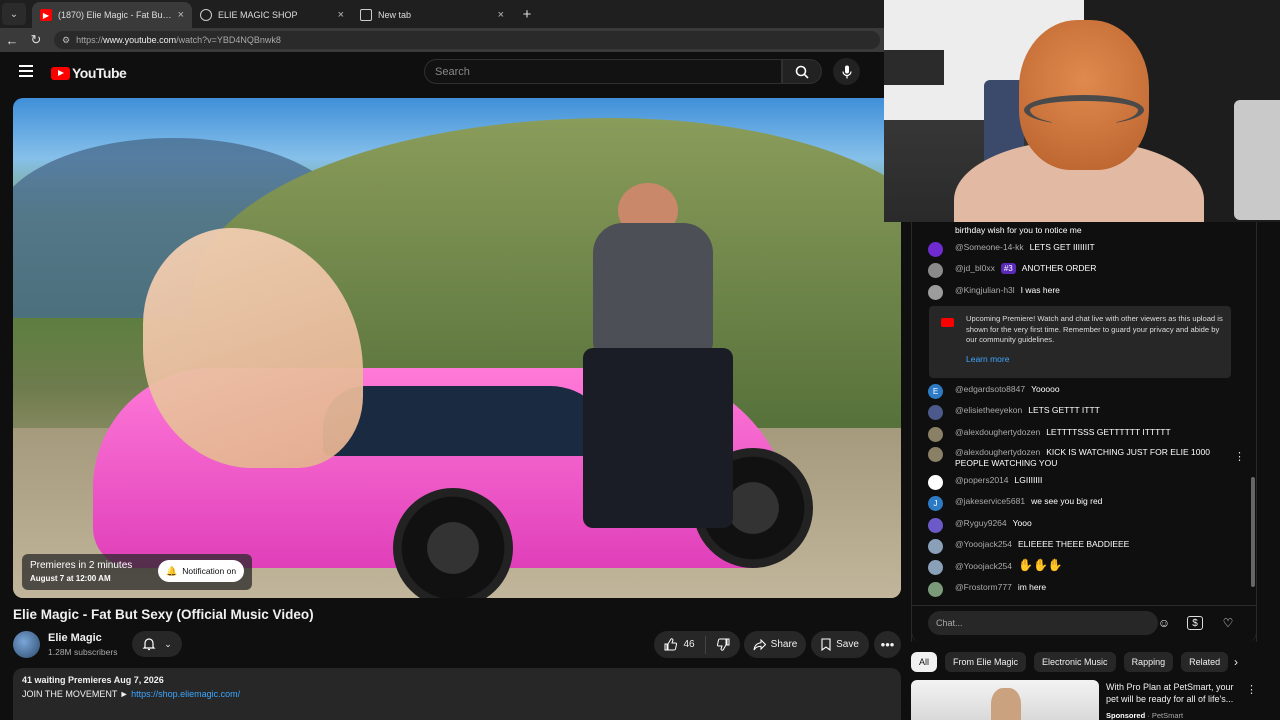 This screenshot has height=720, width=1280. Describe the element at coordinates (453, 543) in the screenshot. I see `thumbnail-wheel` at that location.